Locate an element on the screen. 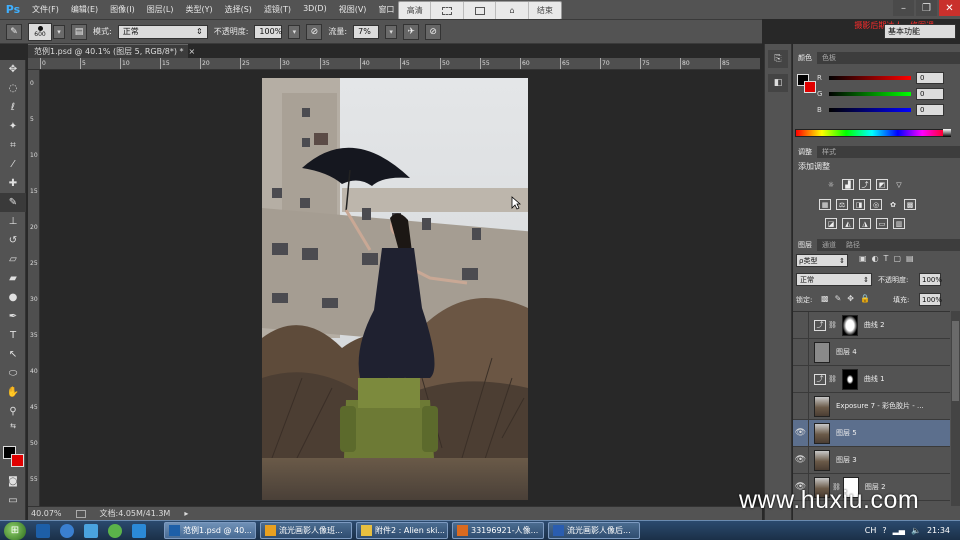  dodge-tool-icon: ● is located at coordinates (13, 297).